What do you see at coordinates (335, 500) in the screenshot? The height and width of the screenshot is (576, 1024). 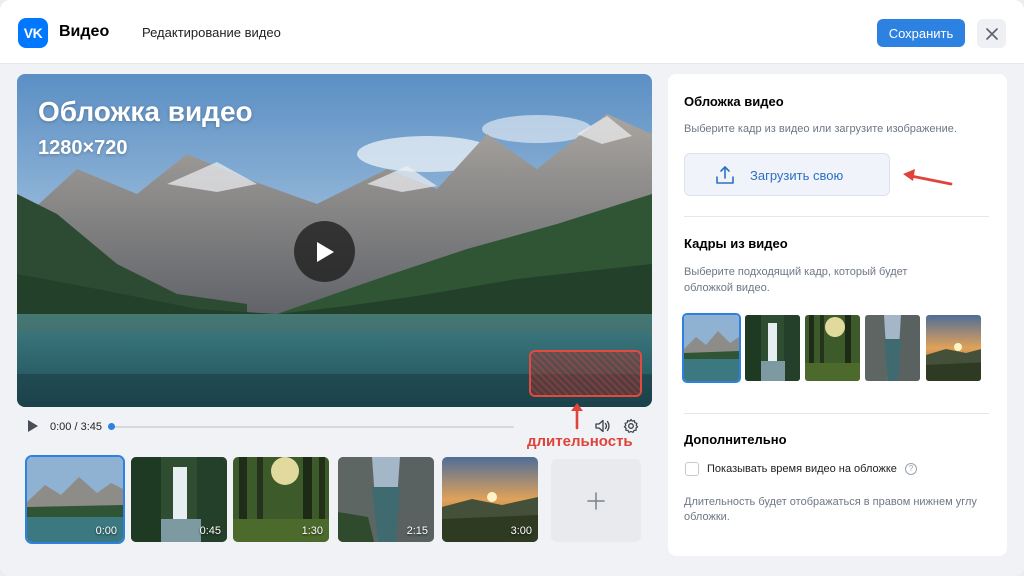 I see `timeline-thumbnails: 0:00 0:45 1:30 2:15 3:00` at bounding box center [335, 500].